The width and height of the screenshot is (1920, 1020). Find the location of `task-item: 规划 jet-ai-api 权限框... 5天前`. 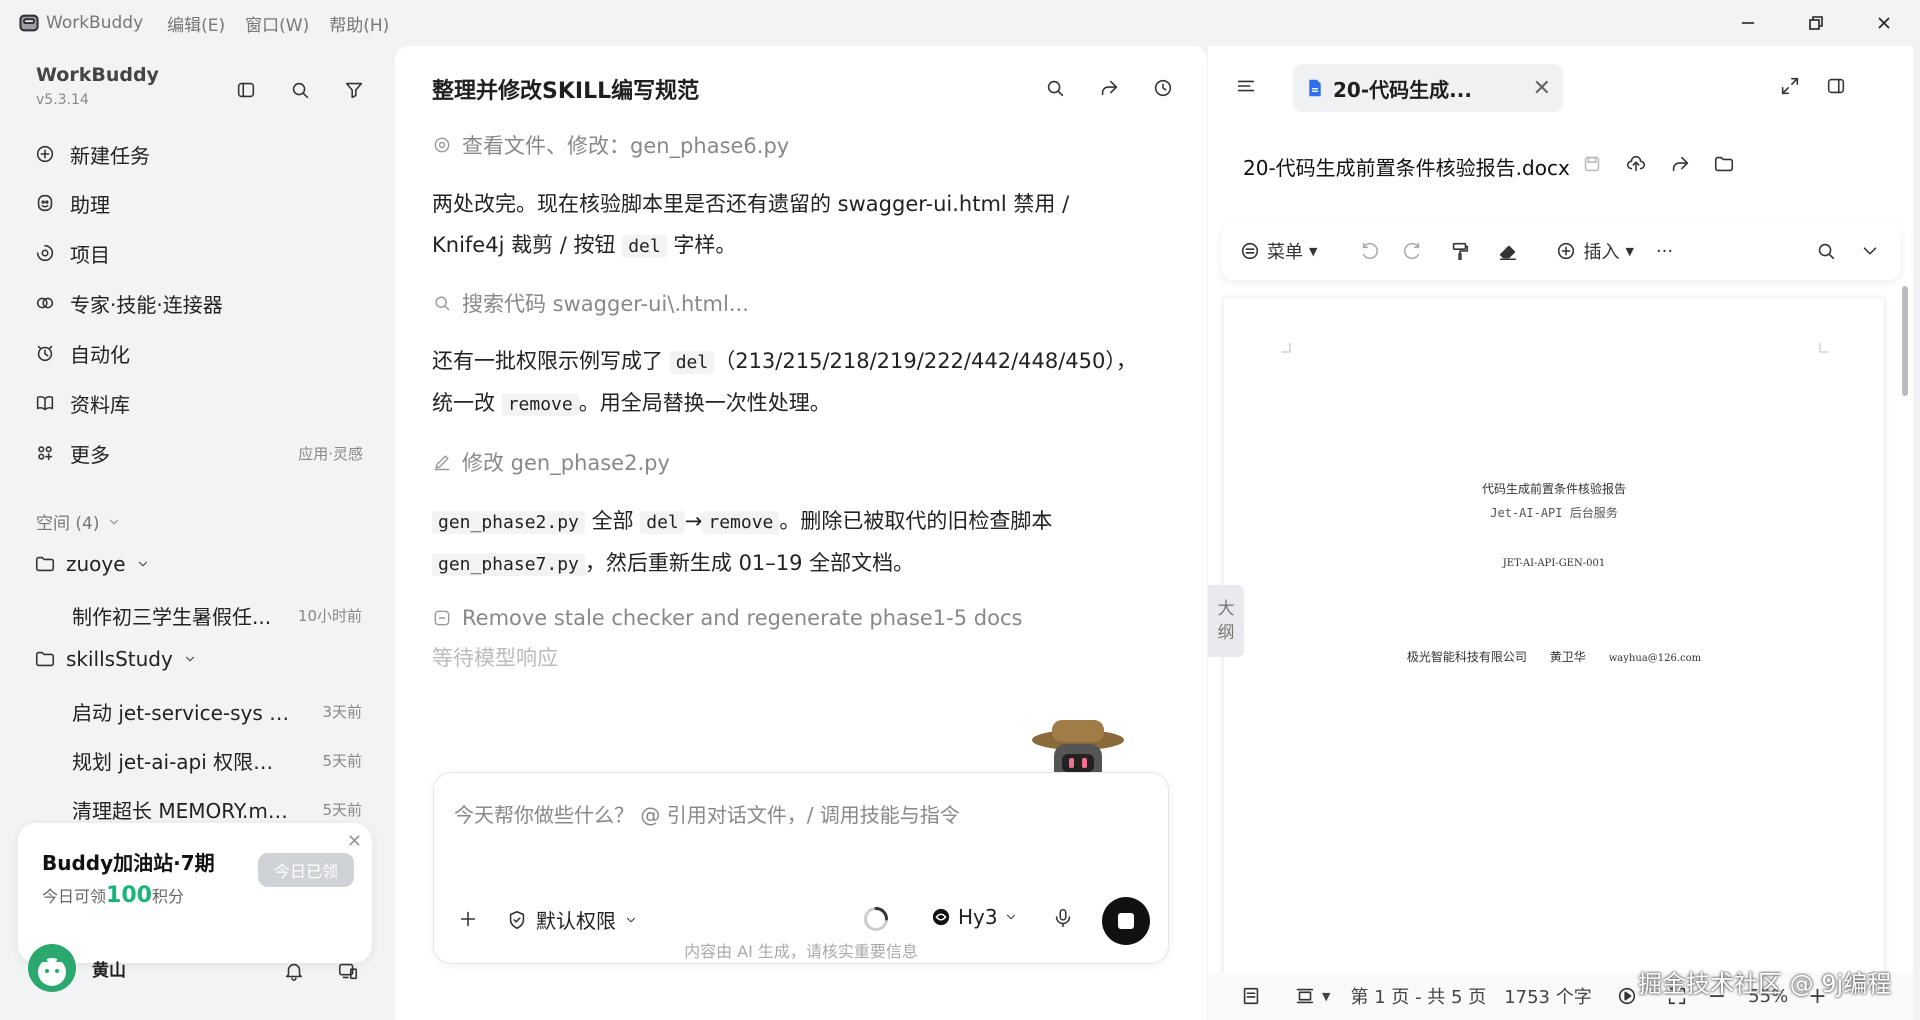

task-item: 规划 jet-ai-api 权限框... 5天前 is located at coordinates (217, 760).